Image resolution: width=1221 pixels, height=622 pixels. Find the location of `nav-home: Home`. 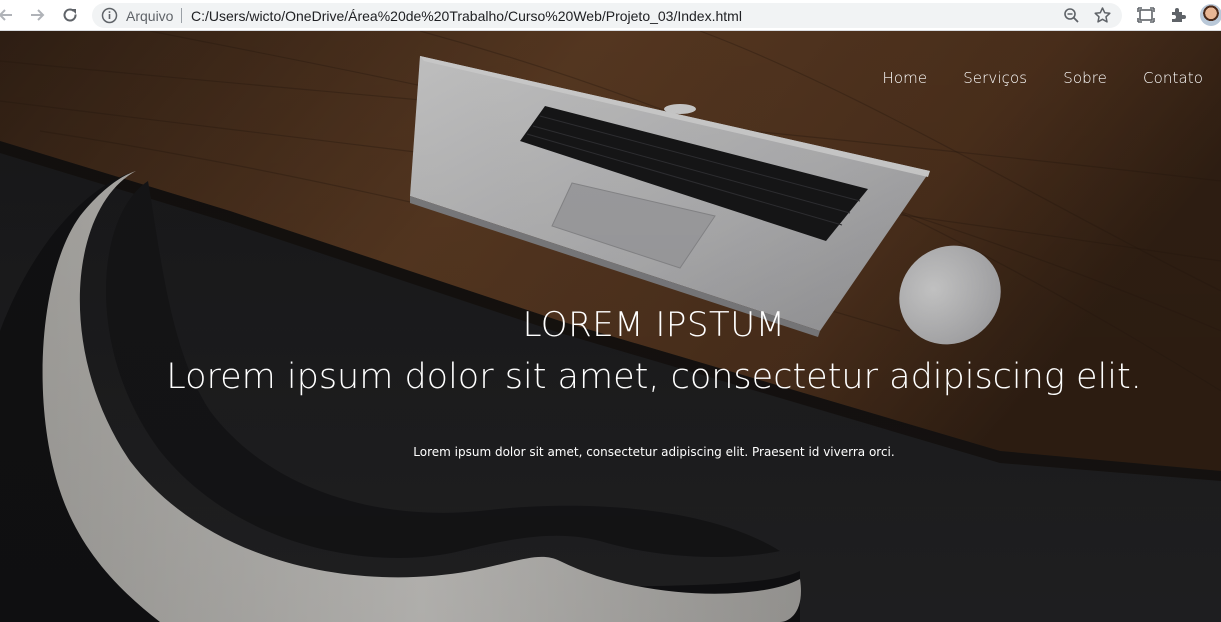

nav-home: Home is located at coordinates (904, 78).